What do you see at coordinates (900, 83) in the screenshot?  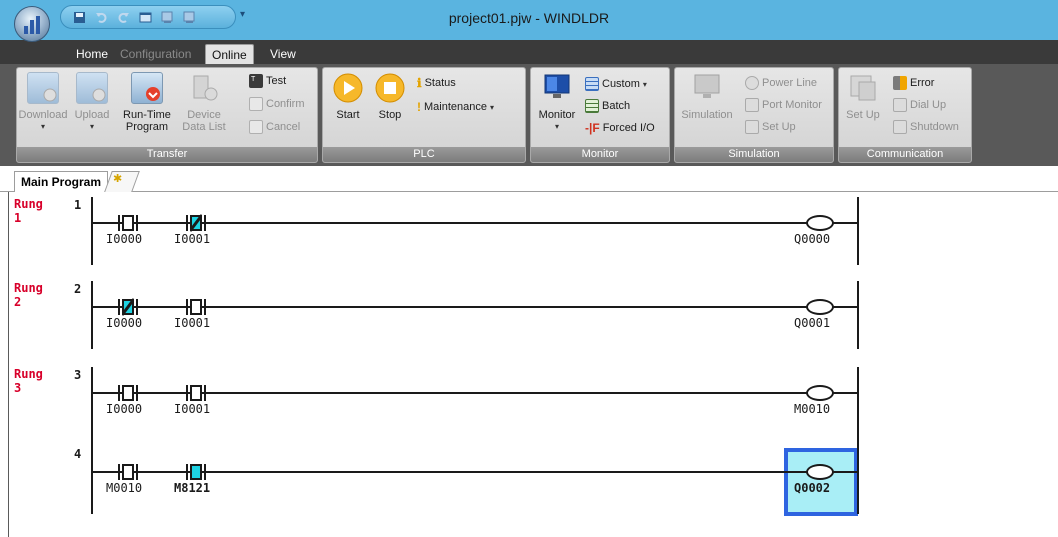 I see `error-icon` at bounding box center [900, 83].